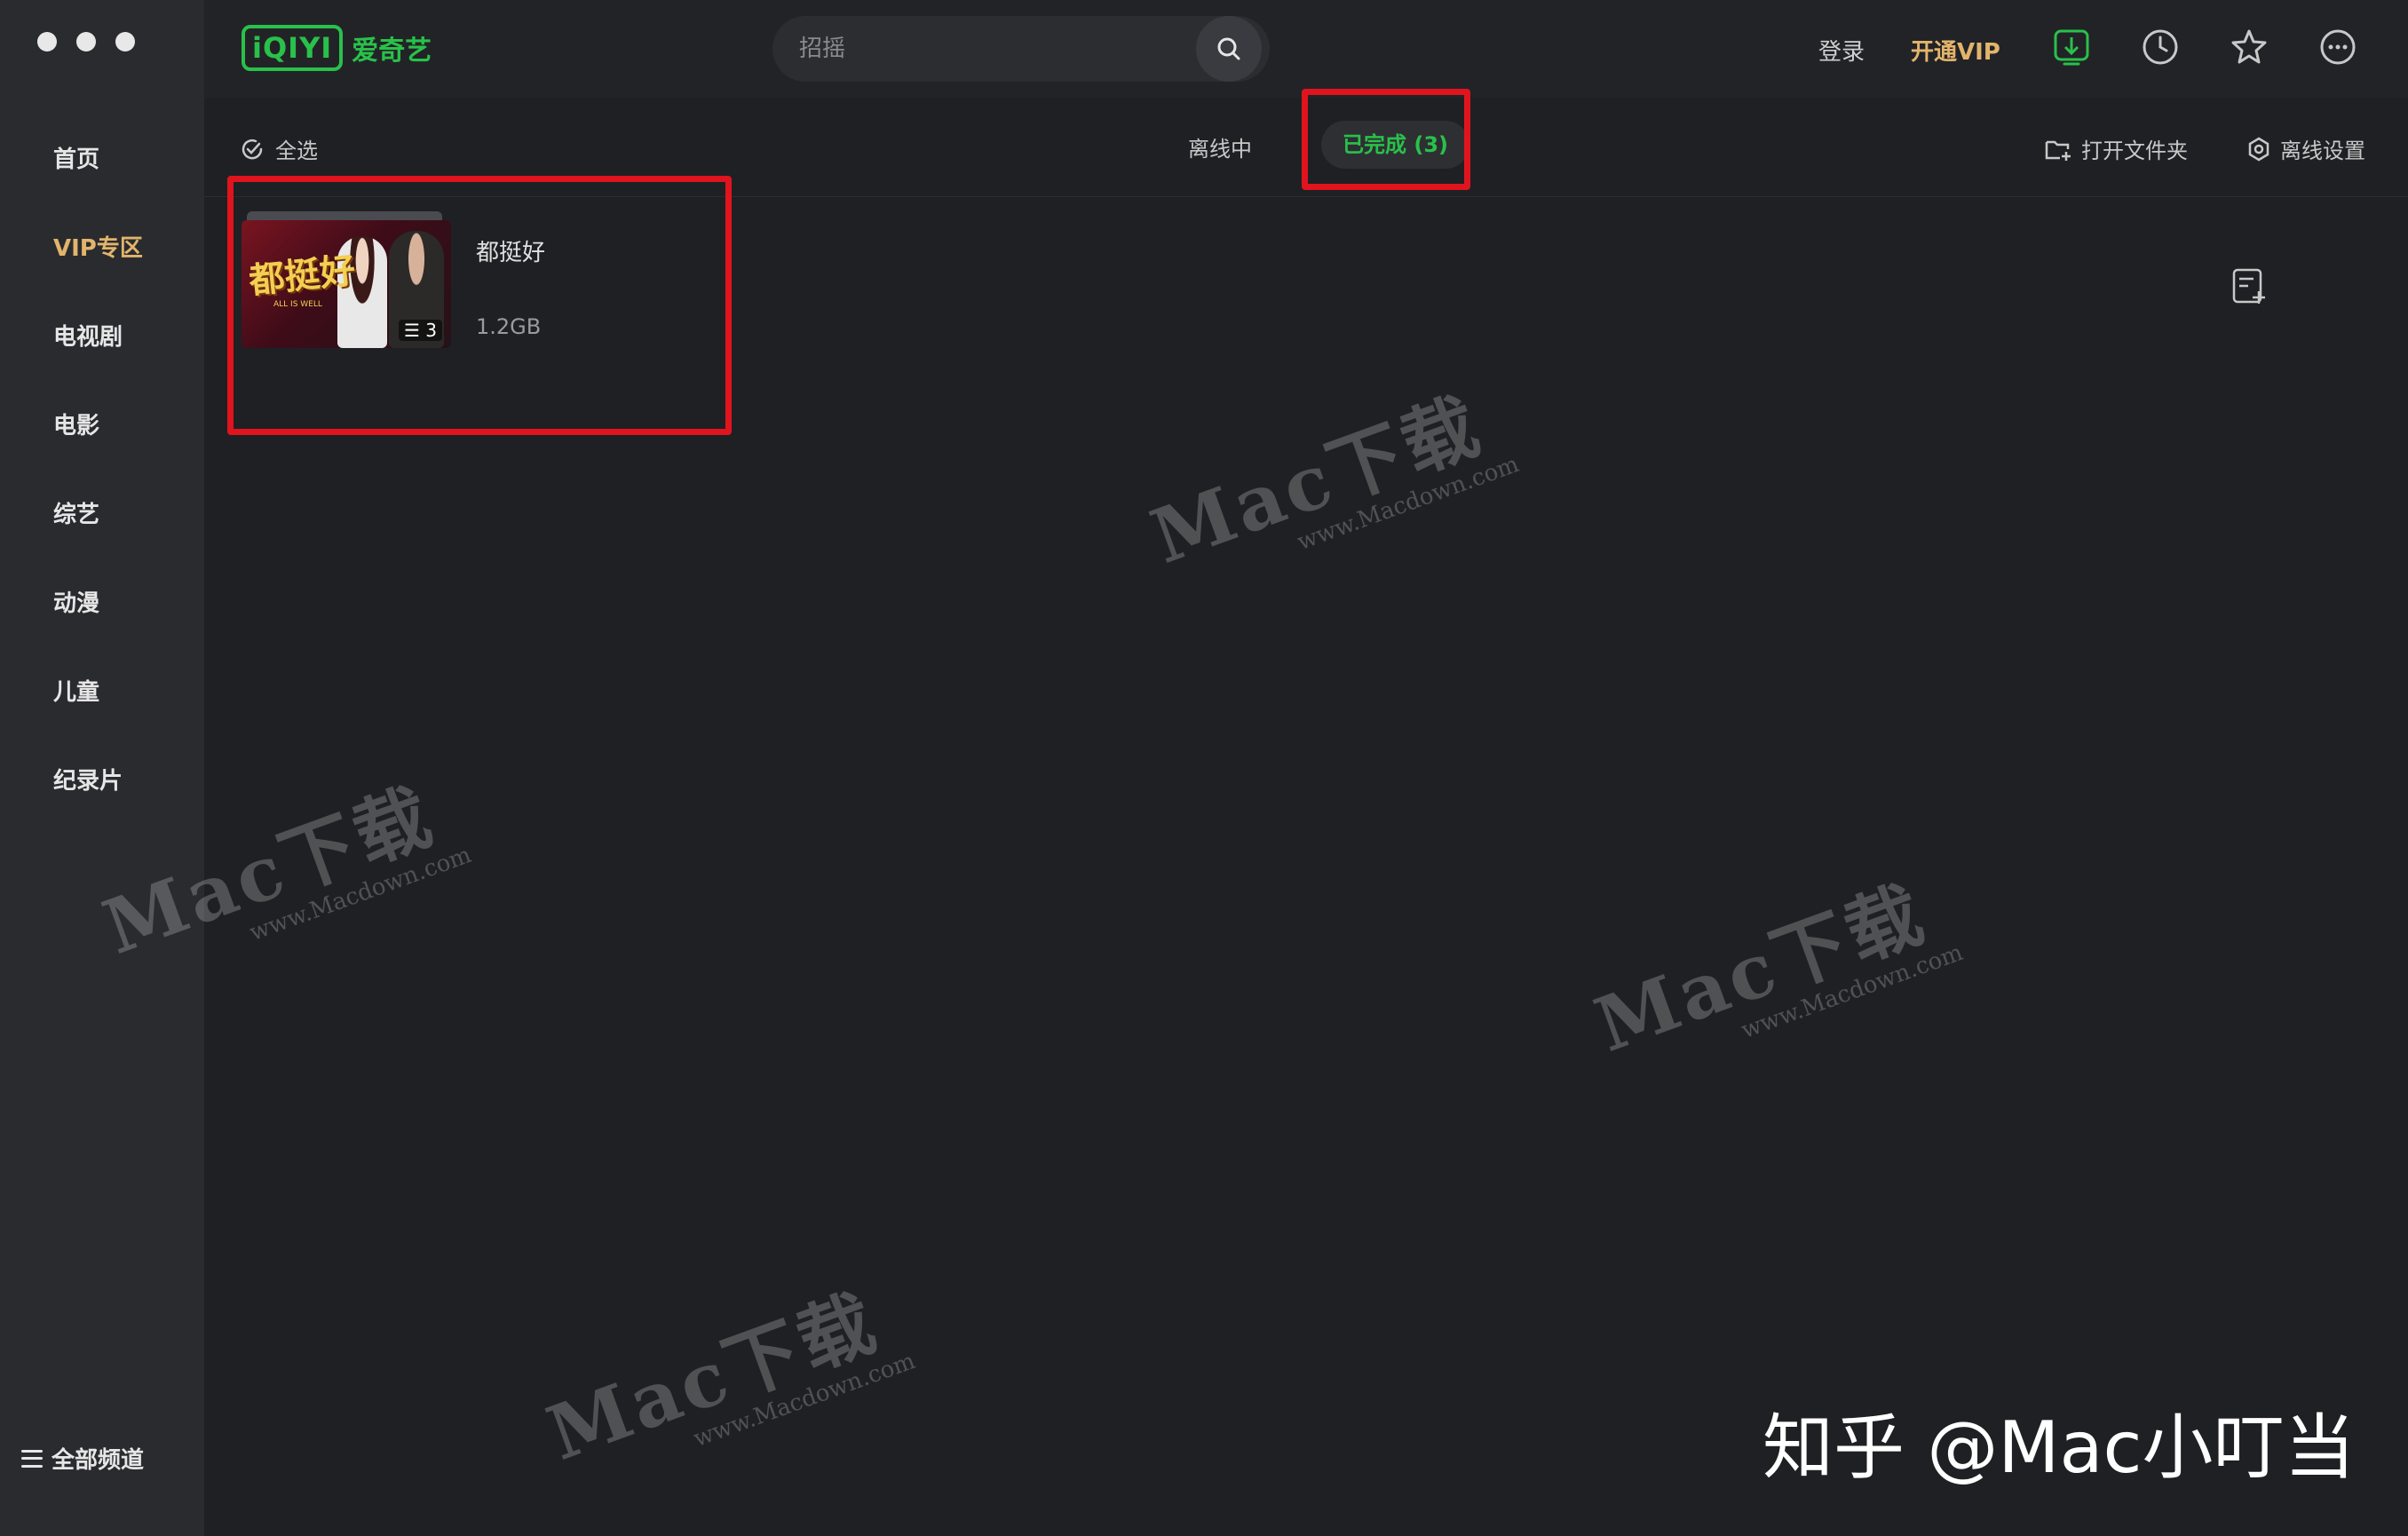 The width and height of the screenshot is (2408, 1536). I want to click on close-window-button, so click(47, 41).